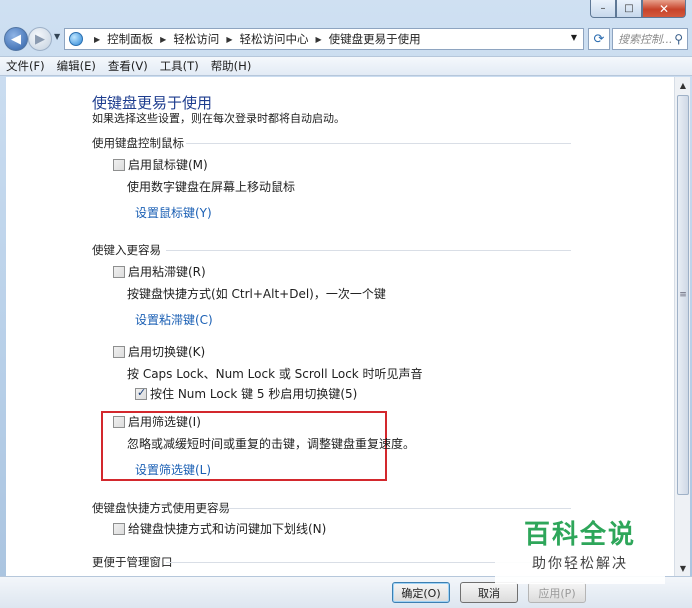 This screenshot has width=692, height=608. I want to click on num-lock-hold-option: 按住 Num Lock 键 5 秒启用切换键(5), so click(246, 393).